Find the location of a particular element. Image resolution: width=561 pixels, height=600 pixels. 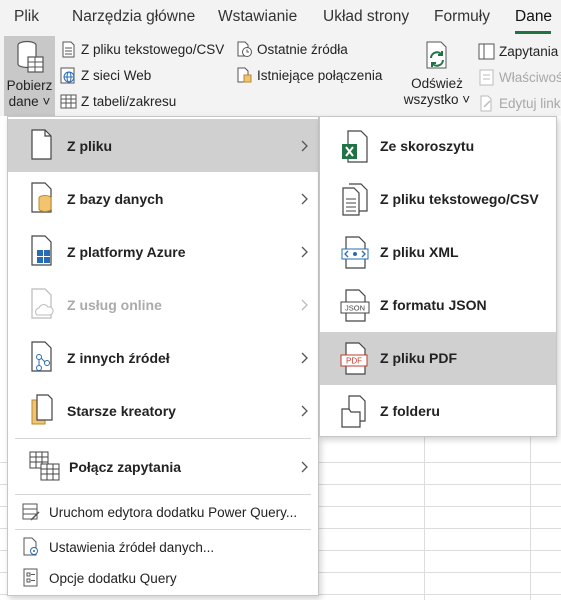

recent-sources-label: Ostatnie źródła is located at coordinates (302, 49).